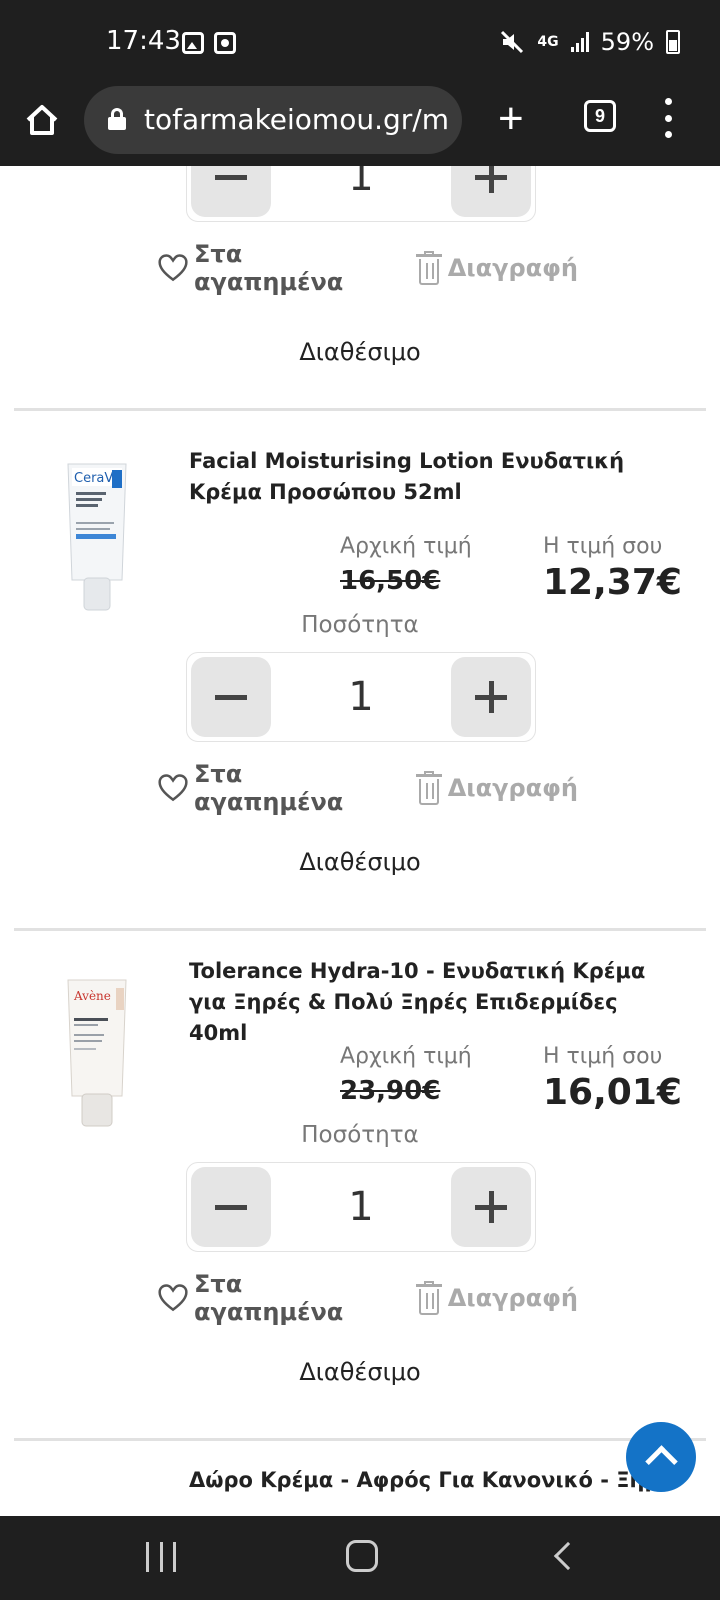  I want to click on back-icon, so click(568, 1556).